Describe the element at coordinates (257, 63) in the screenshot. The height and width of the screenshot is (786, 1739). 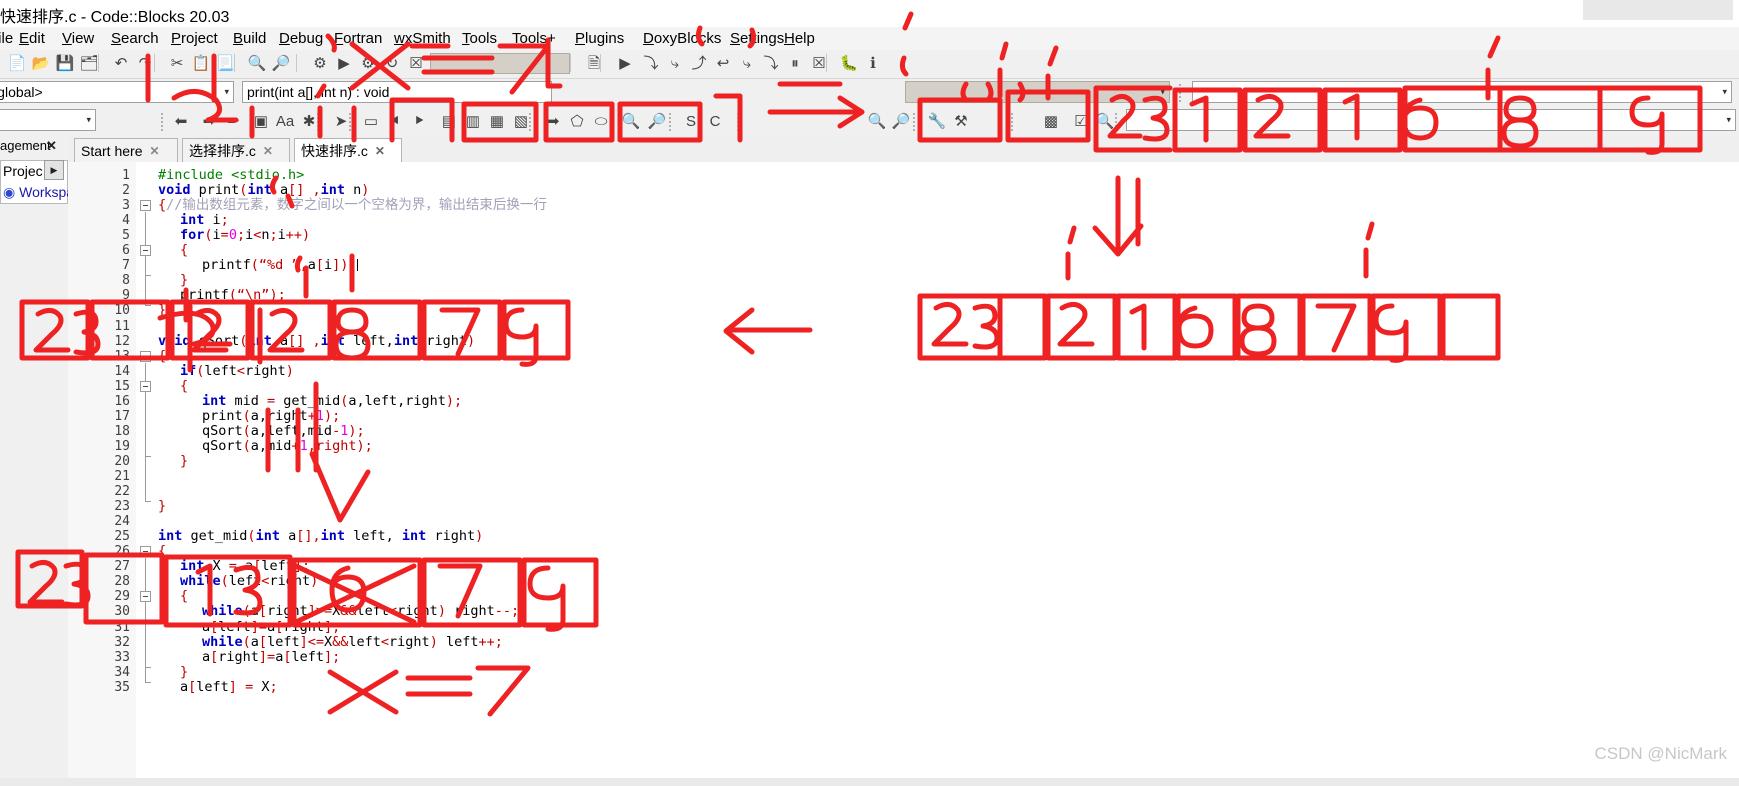
I see `find-icon: 🔍` at that location.